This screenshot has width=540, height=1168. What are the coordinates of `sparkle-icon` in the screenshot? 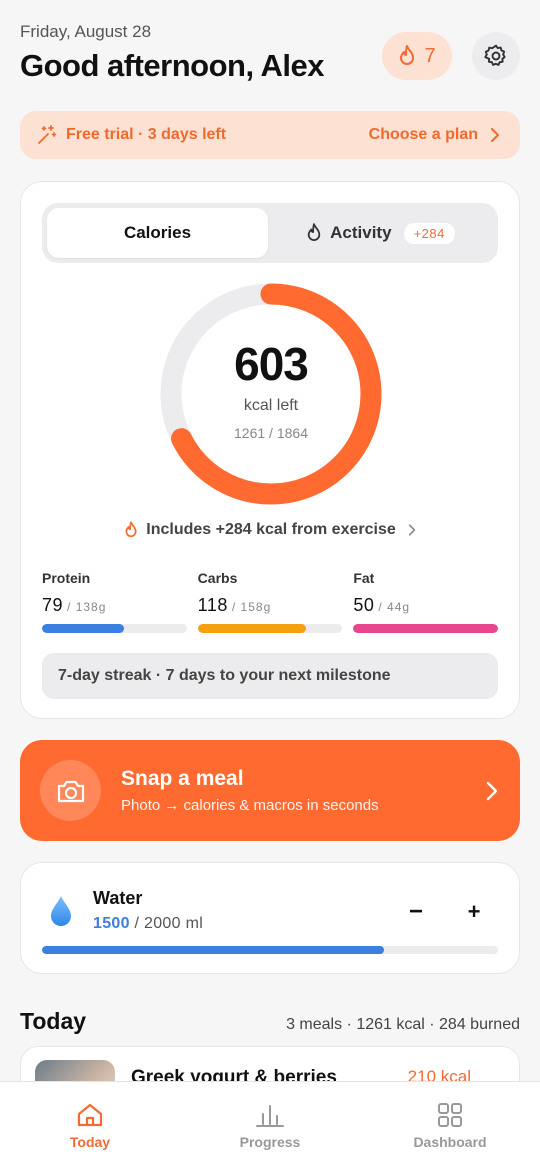 It's located at (47, 135).